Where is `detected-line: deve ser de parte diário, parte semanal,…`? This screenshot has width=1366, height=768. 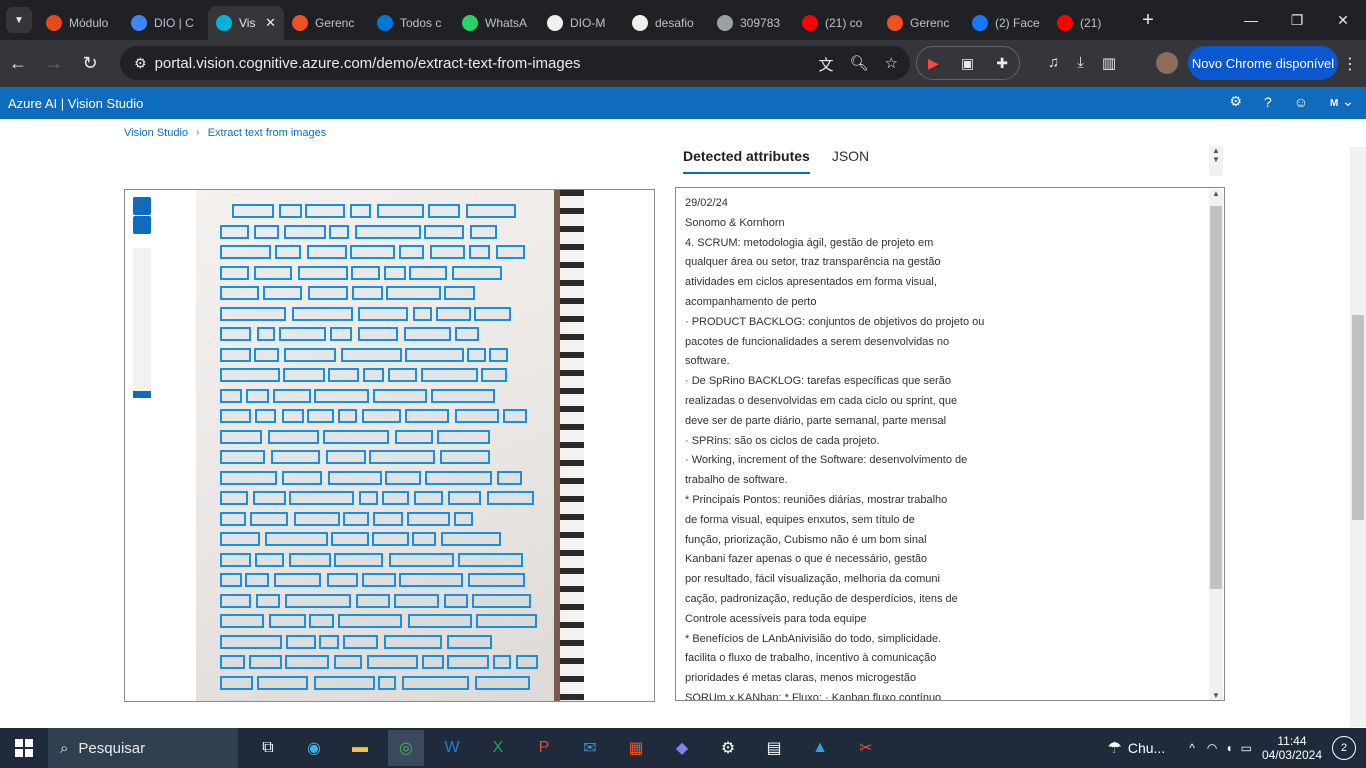 detected-line: deve ser de parte diário, parte semanal,… is located at coordinates (834, 422).